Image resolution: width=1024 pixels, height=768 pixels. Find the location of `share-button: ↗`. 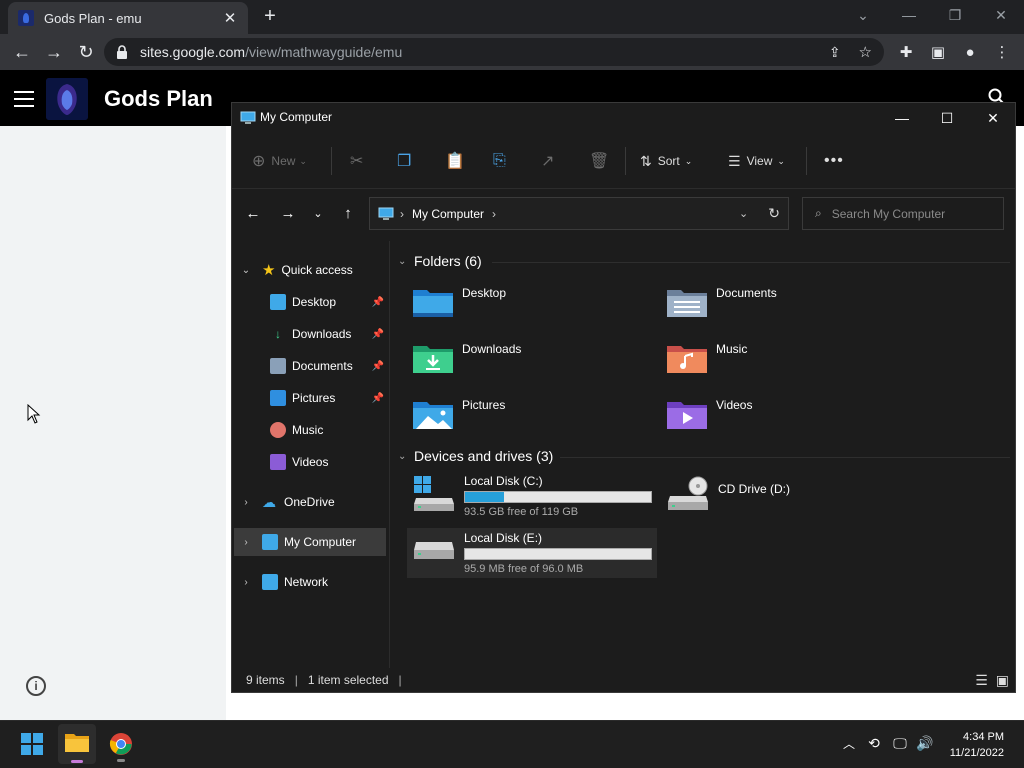

share-button: ↗ is located at coordinates (547, 161).